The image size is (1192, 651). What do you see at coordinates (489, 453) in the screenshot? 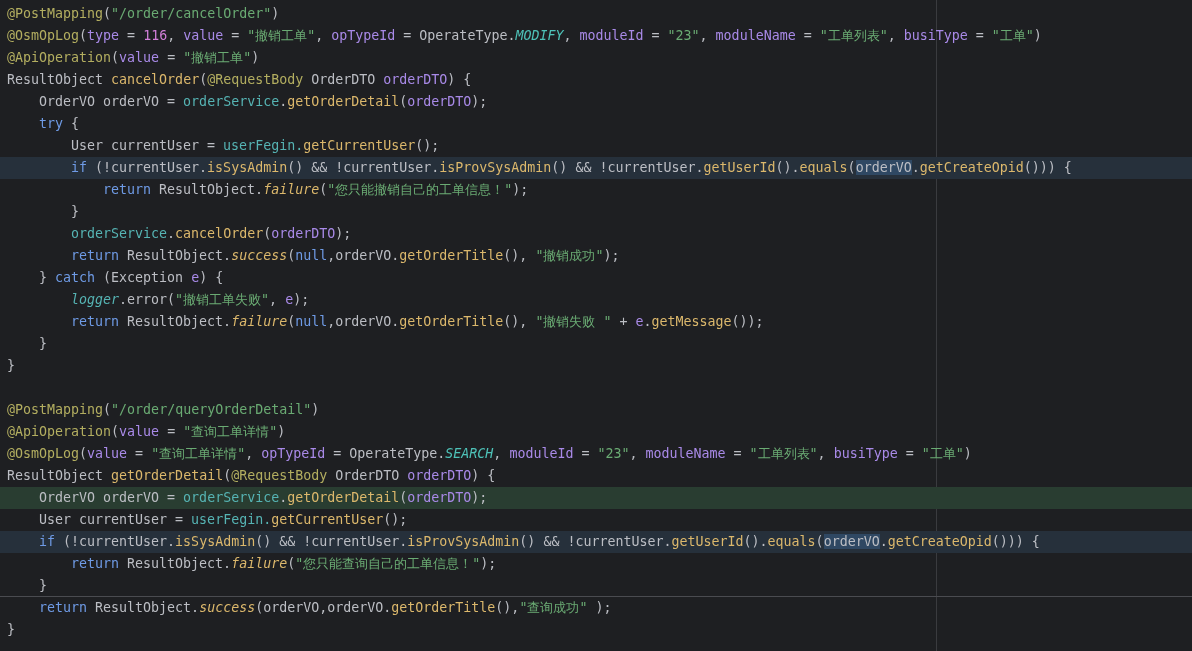
I see `code-line: @OsmOpLog(value = "查询工单详情", opTypeId = OperateType.SEARCH, moduleId = "23", moduleName = "工单列表", busiType = "工单")` at bounding box center [489, 453].